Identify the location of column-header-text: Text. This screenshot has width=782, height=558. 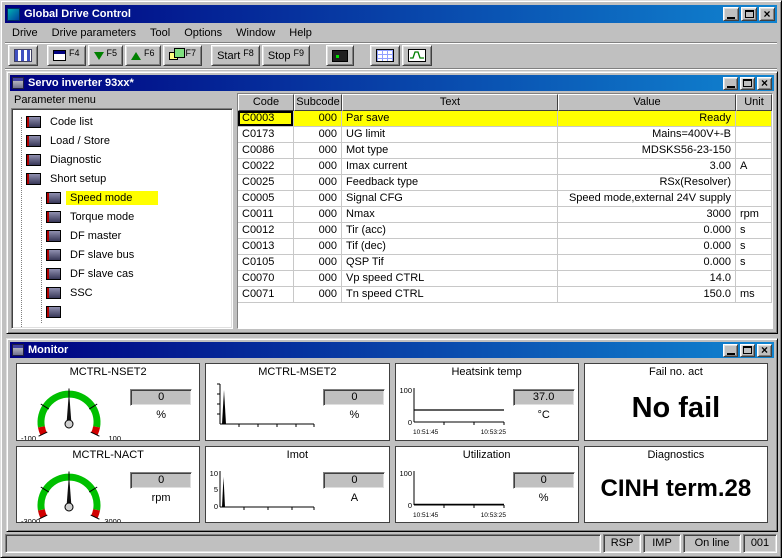
(450, 102).